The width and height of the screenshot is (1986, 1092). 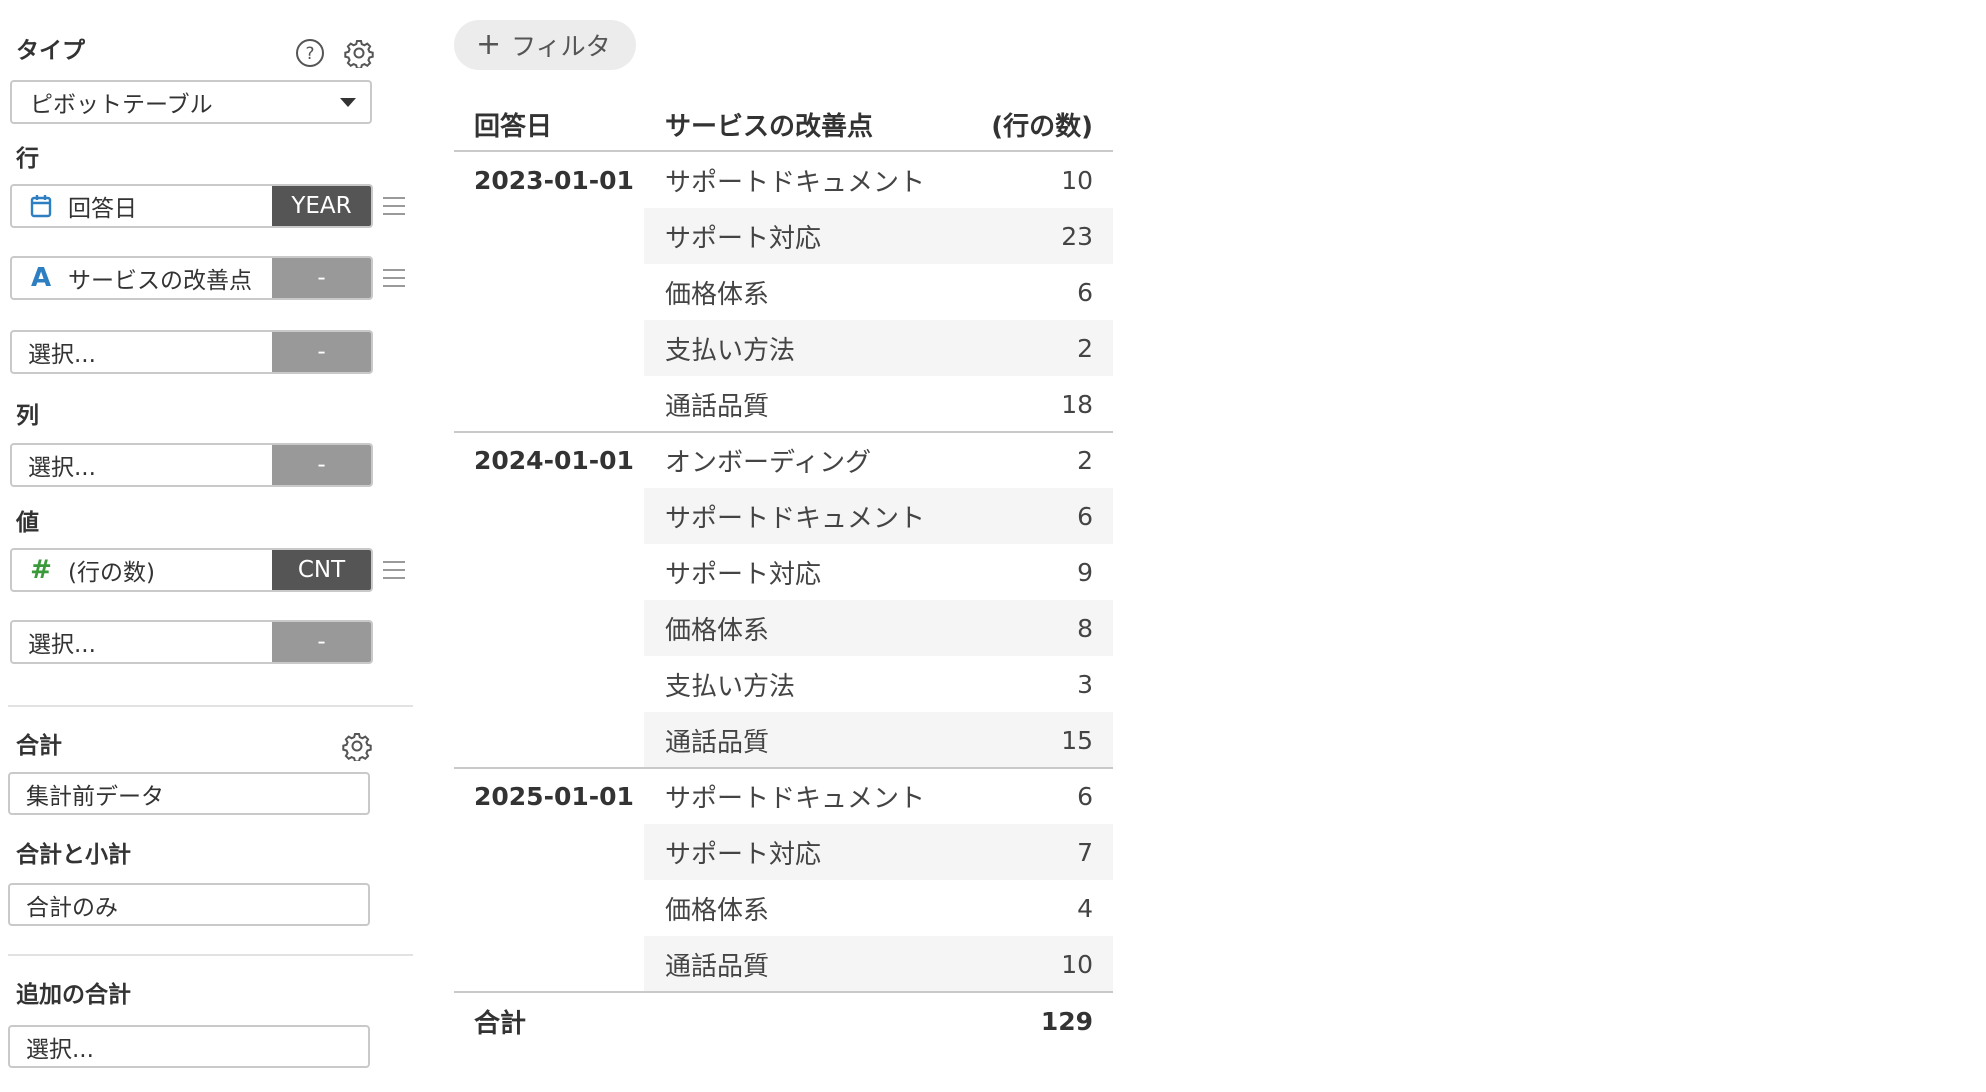 What do you see at coordinates (1085, 572) in the screenshot?
I see `count-cell: 9` at bounding box center [1085, 572].